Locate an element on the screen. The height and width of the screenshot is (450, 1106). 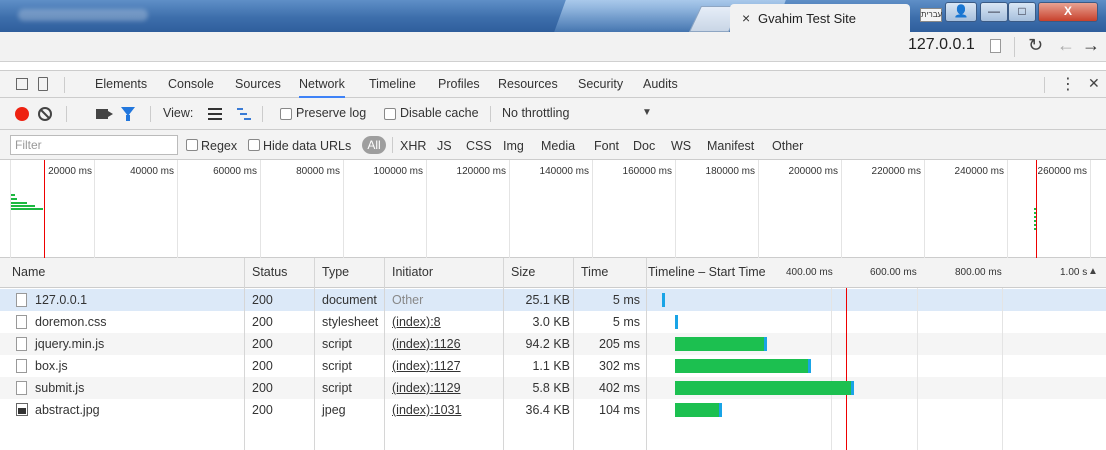
overview-icon is located at coordinates (244, 114).